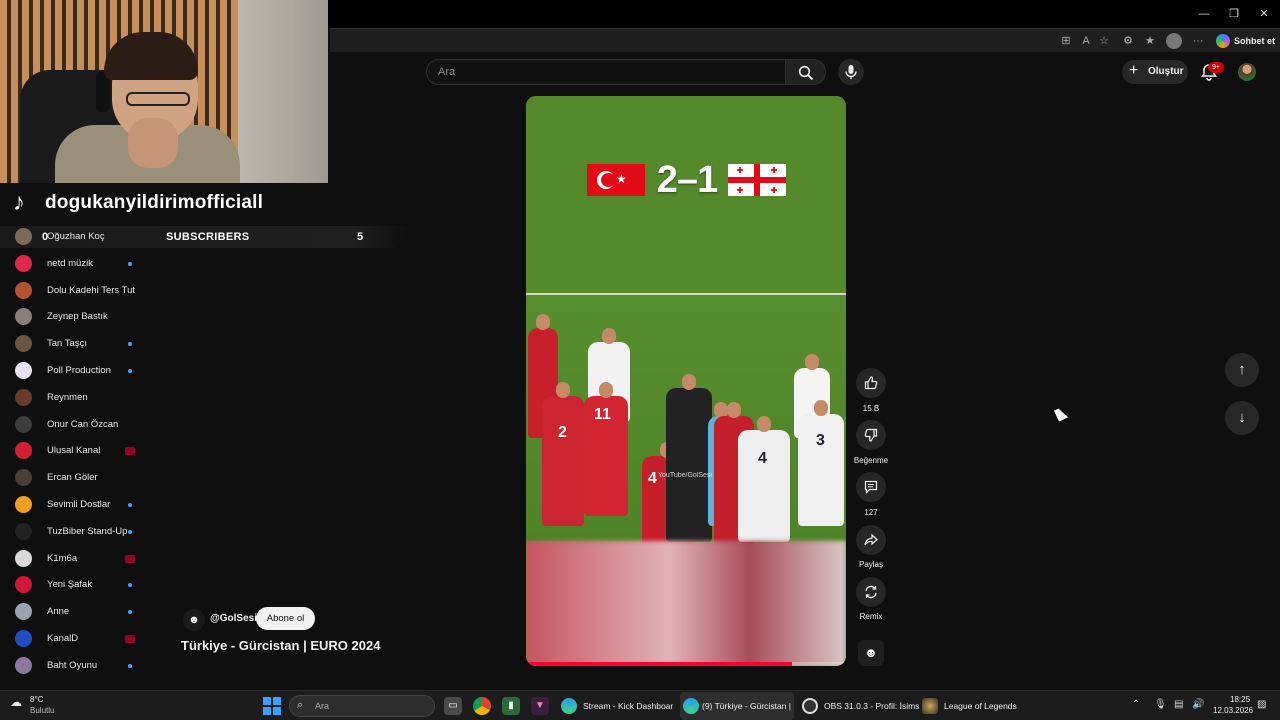 Image resolution: width=1280 pixels, height=720 pixels. I want to click on copilot-label: Sohbet et, so click(1255, 41).